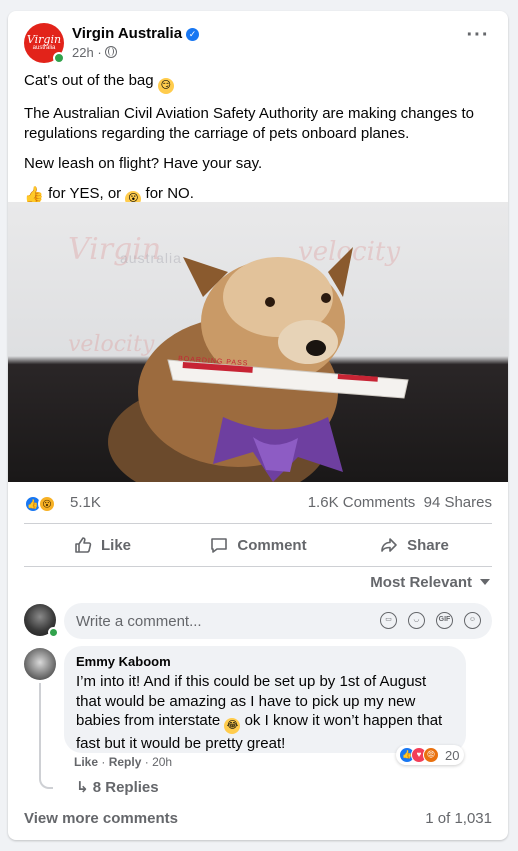 The width and height of the screenshot is (518, 851). What do you see at coordinates (85, 193) in the screenshot?
I see `vote-yes-text: for YES, or` at bounding box center [85, 193].